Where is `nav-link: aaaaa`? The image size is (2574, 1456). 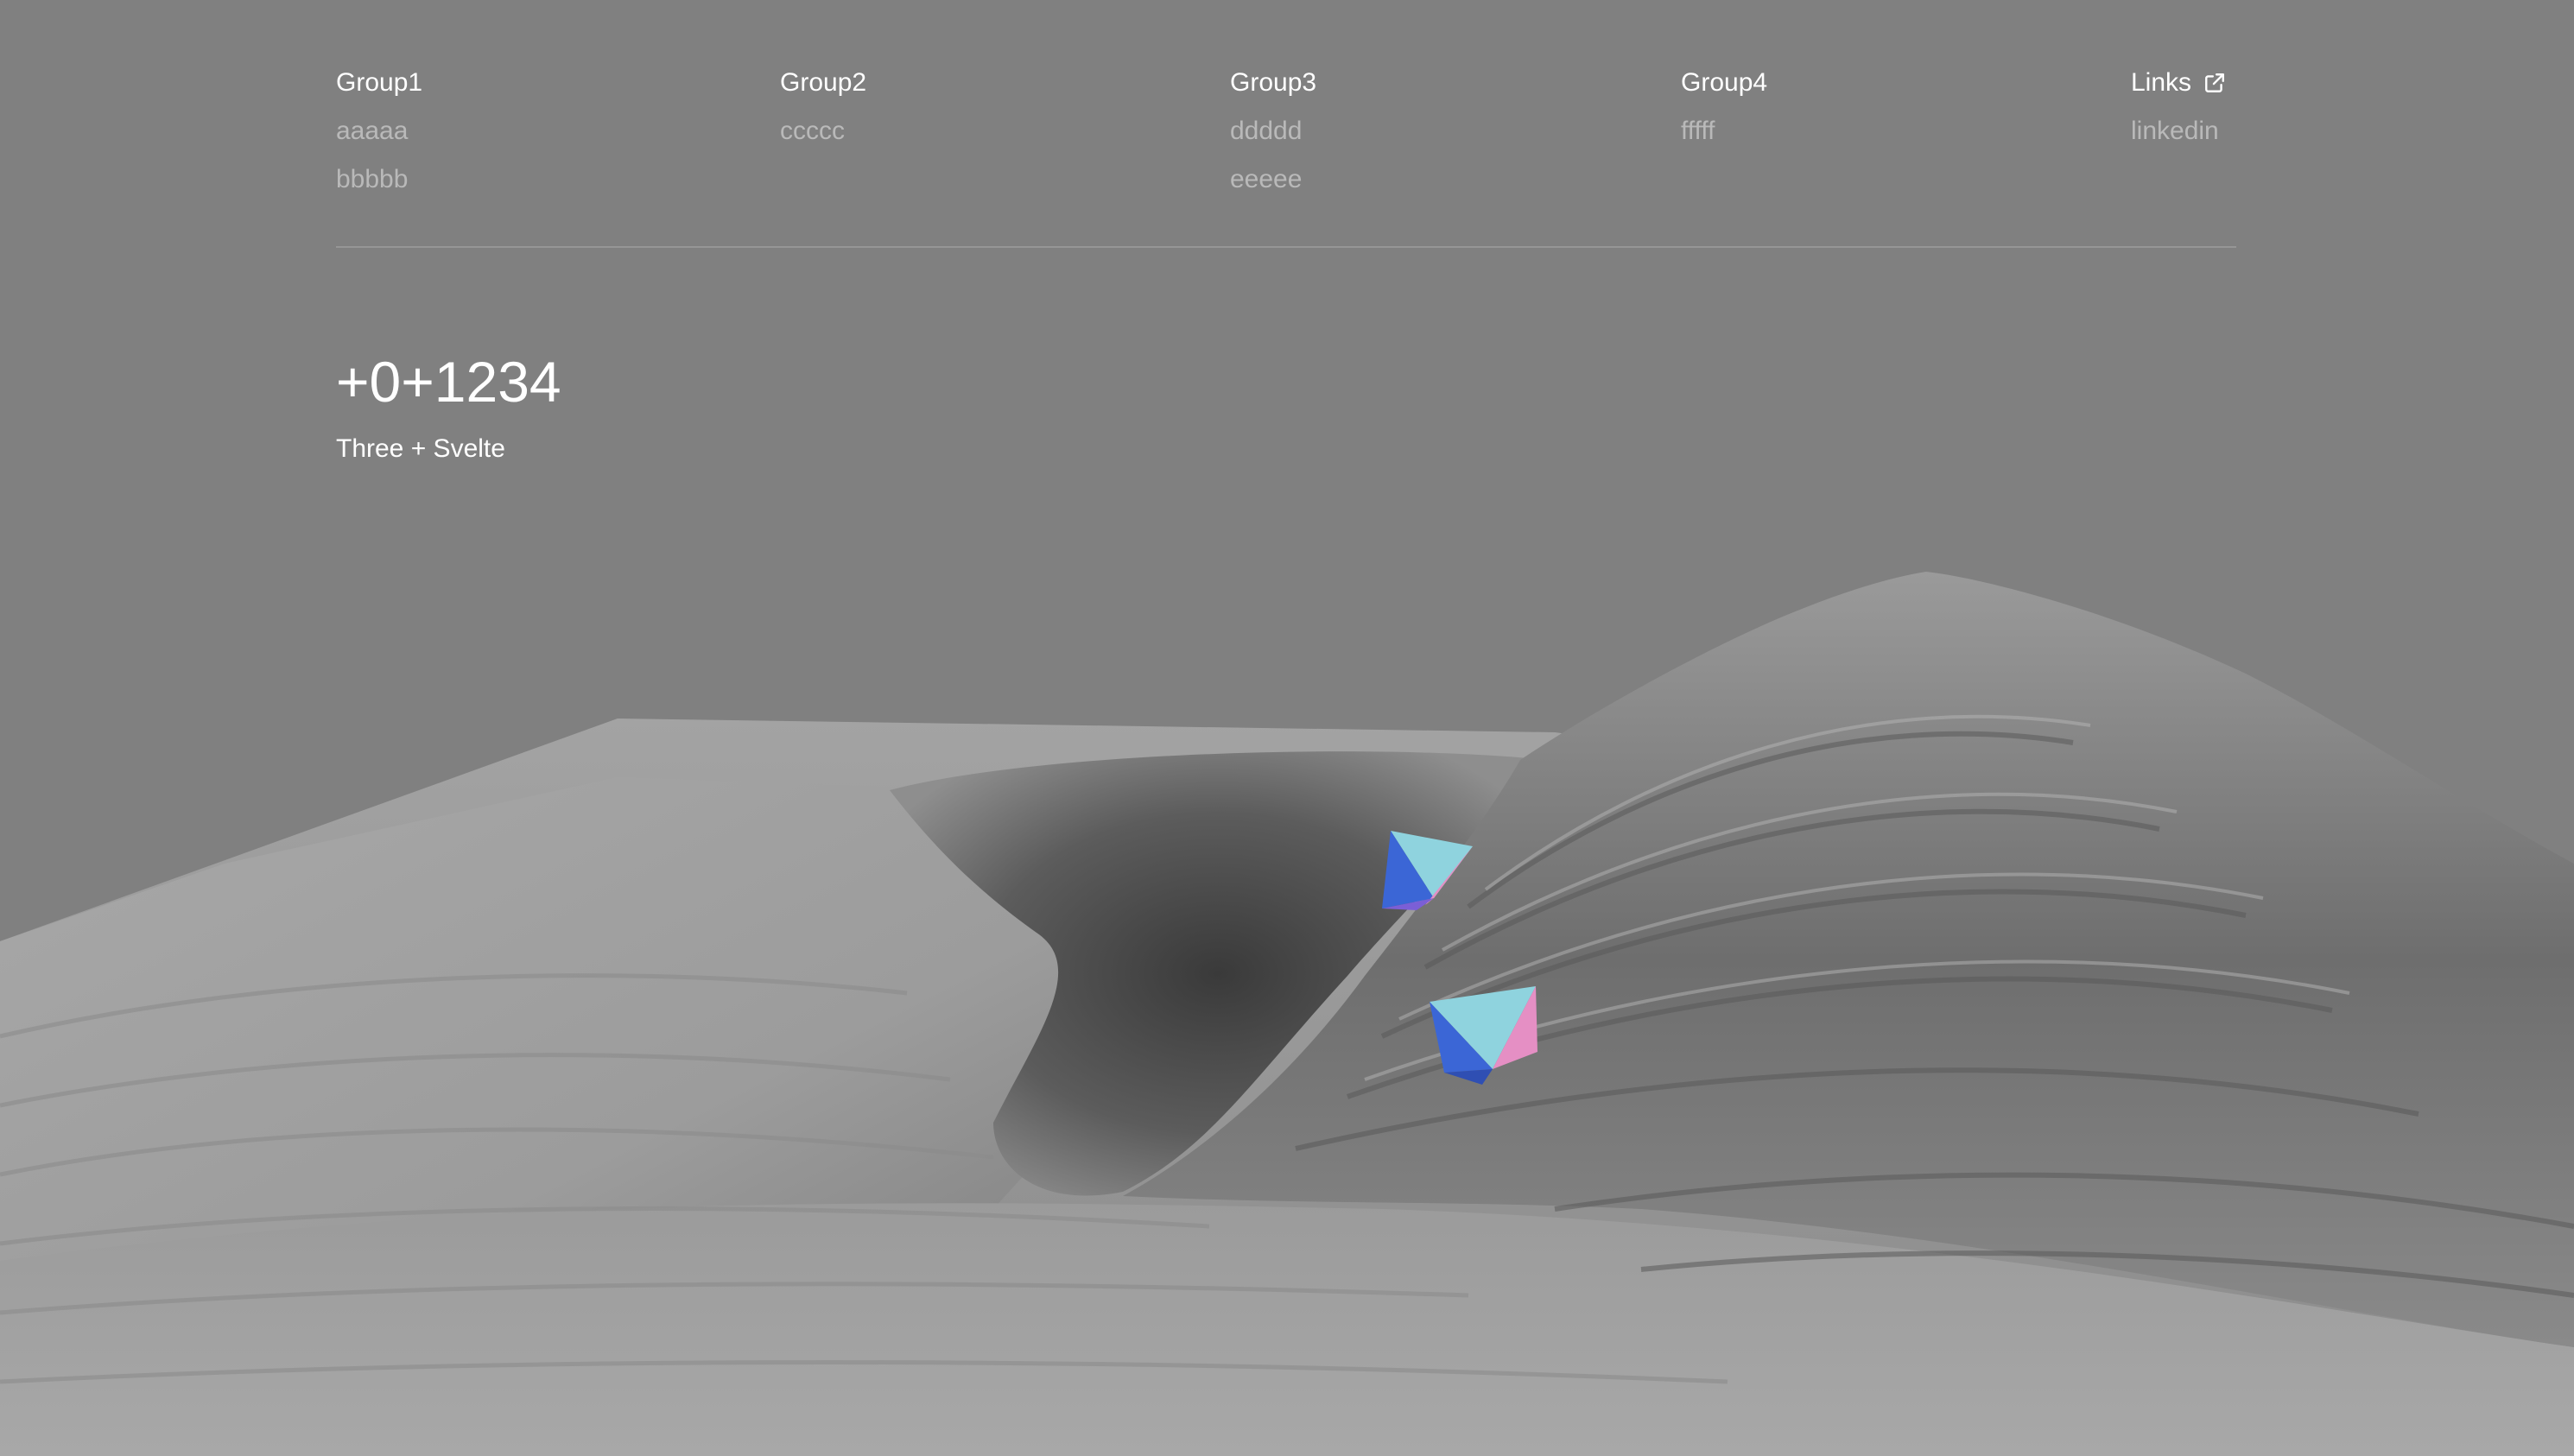 nav-link: aaaaa is located at coordinates (379, 131).